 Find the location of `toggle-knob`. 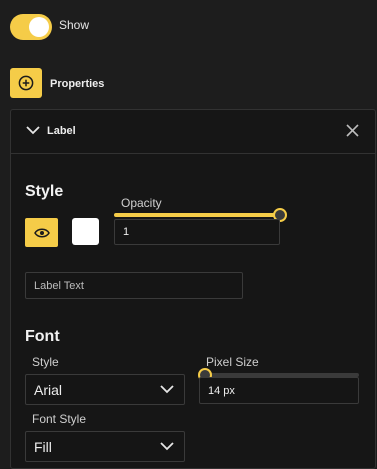

toggle-knob is located at coordinates (39, 27).